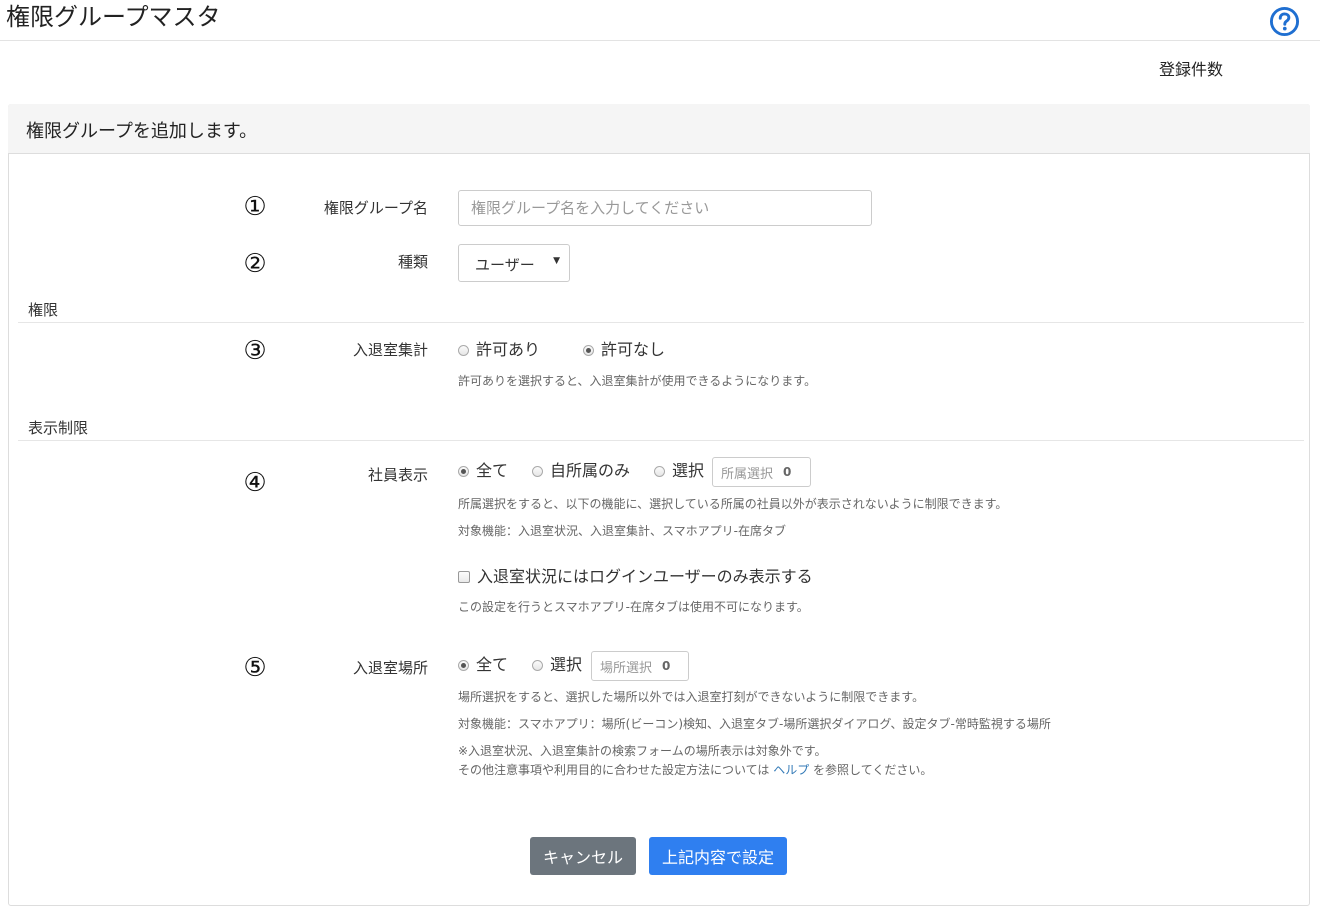 The height and width of the screenshot is (906, 1320). Describe the element at coordinates (642, 751) in the screenshot. I see `room-location-help-3: ※入退室状況、入退室集計の検索フォームの場所表示は対象外です。` at that location.